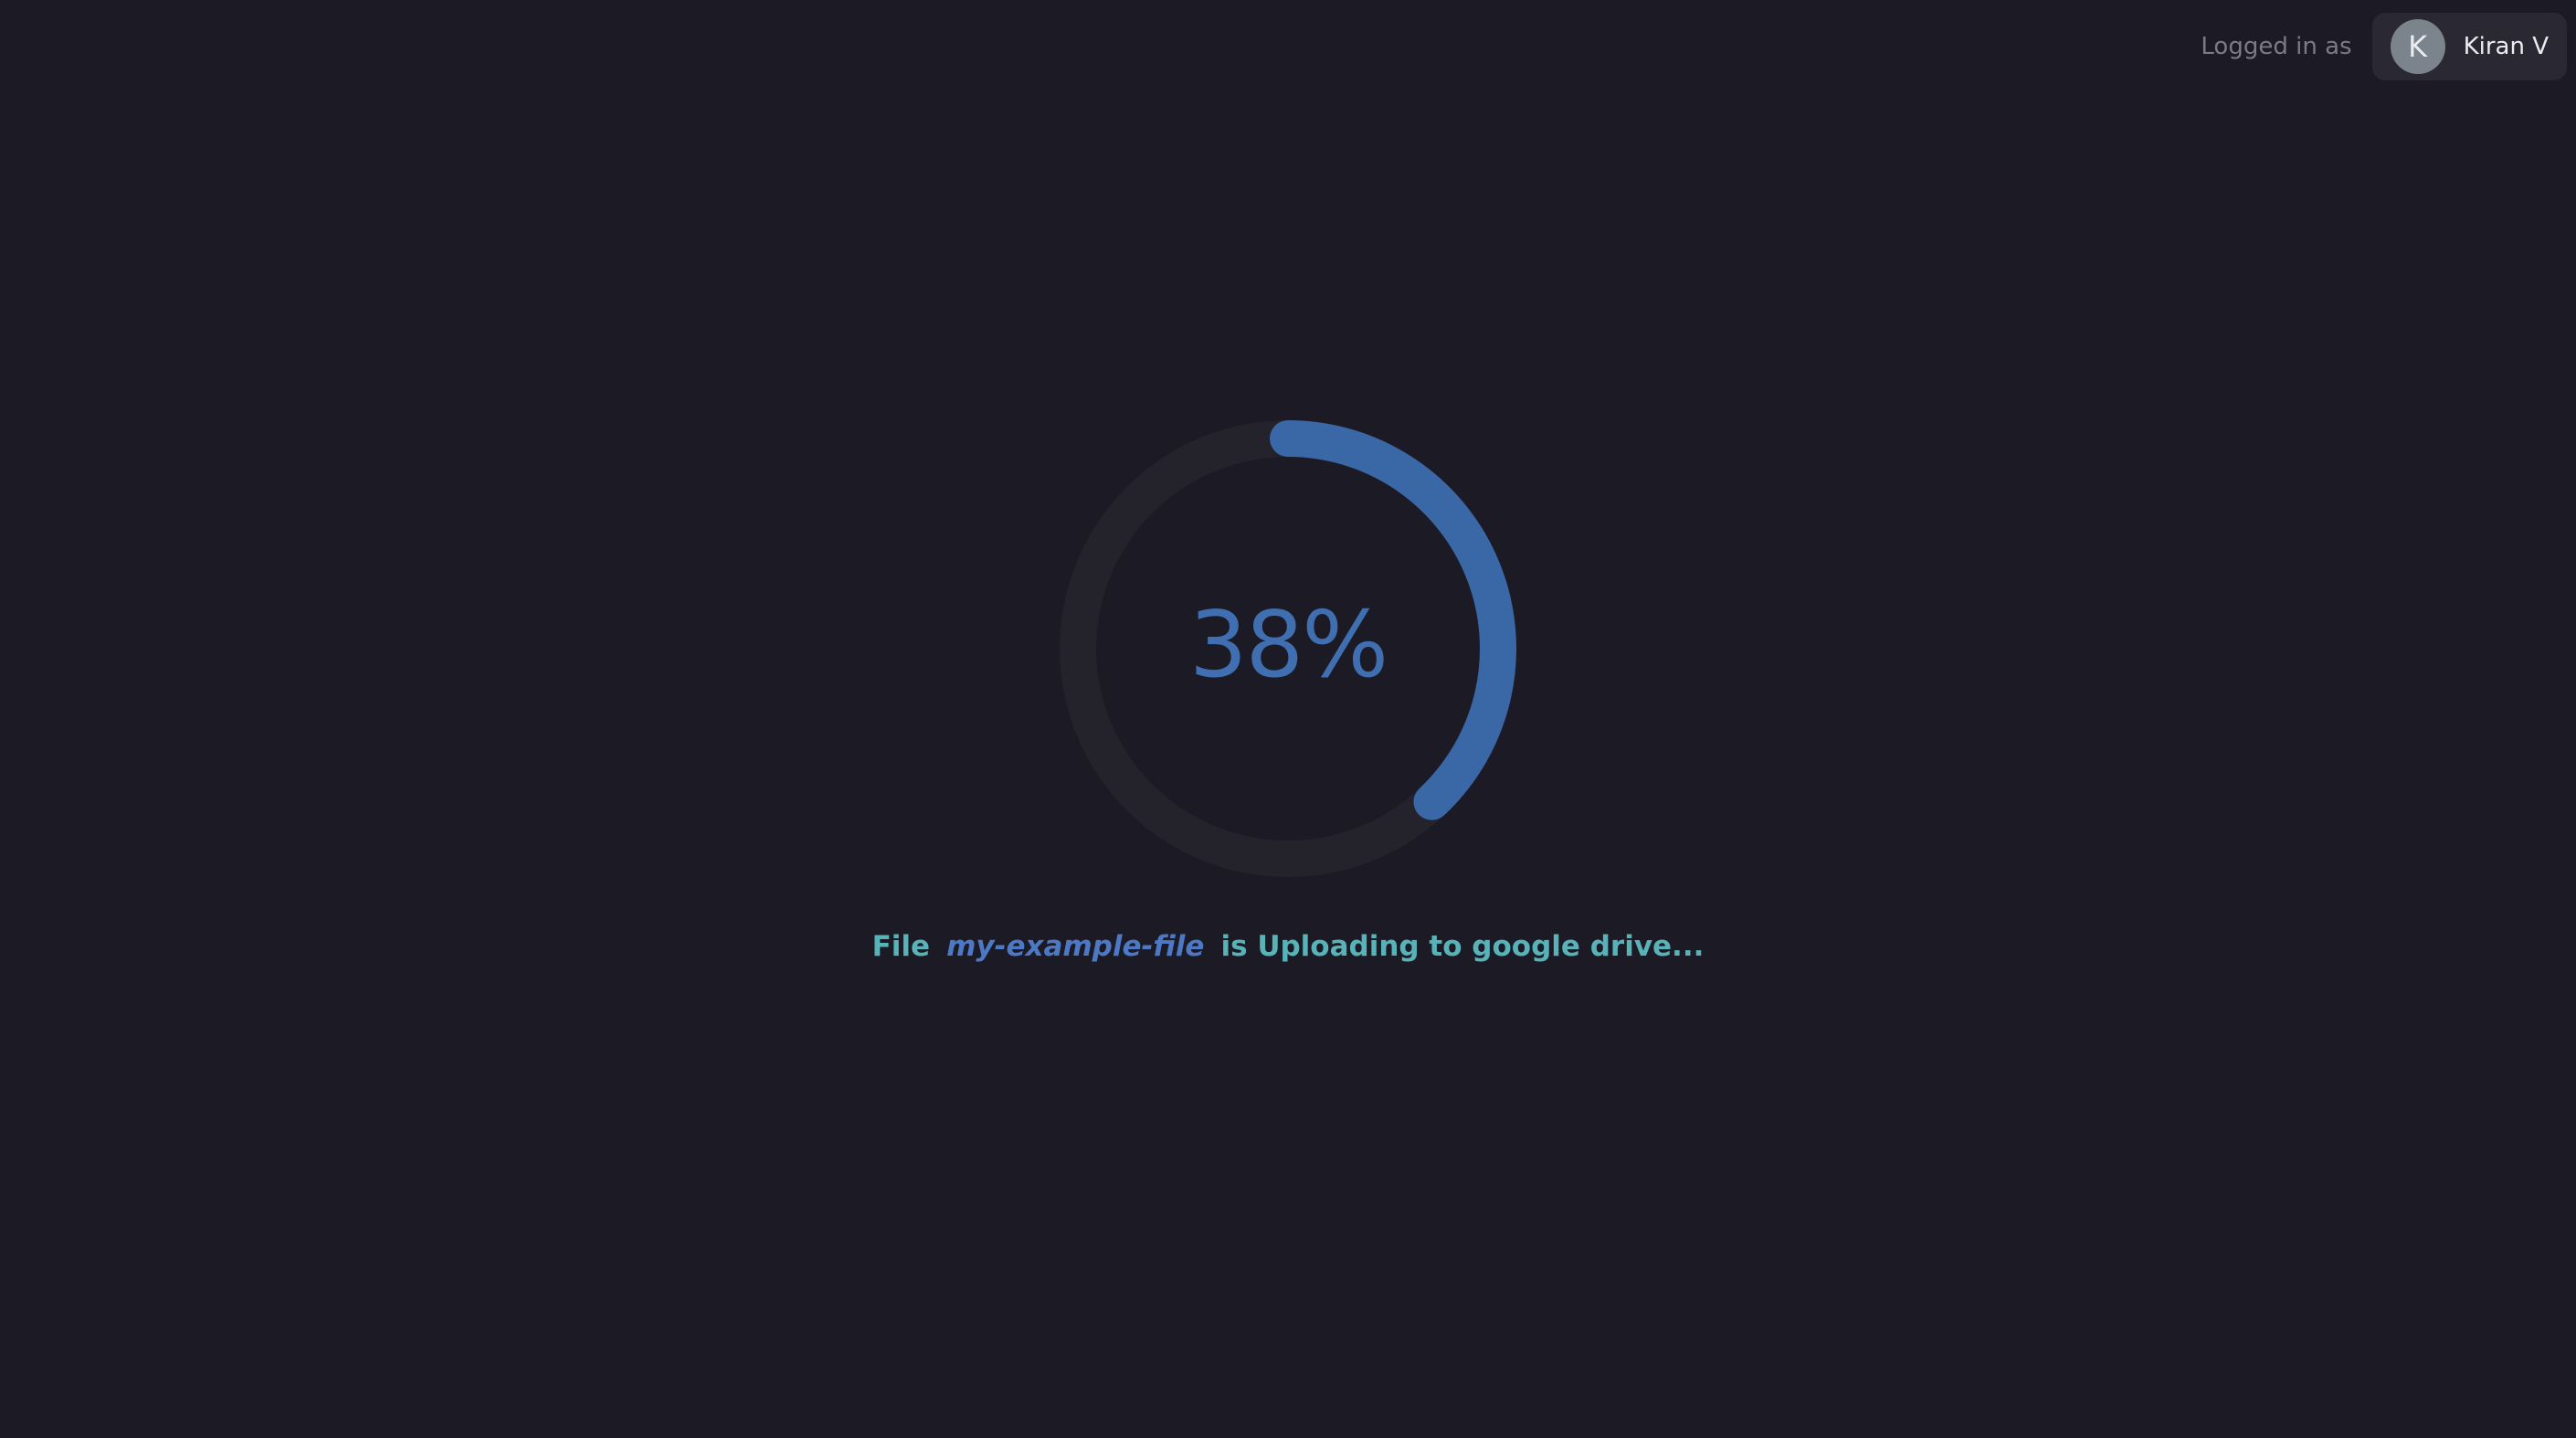  I want to click on status-prefix: File, so click(901, 946).